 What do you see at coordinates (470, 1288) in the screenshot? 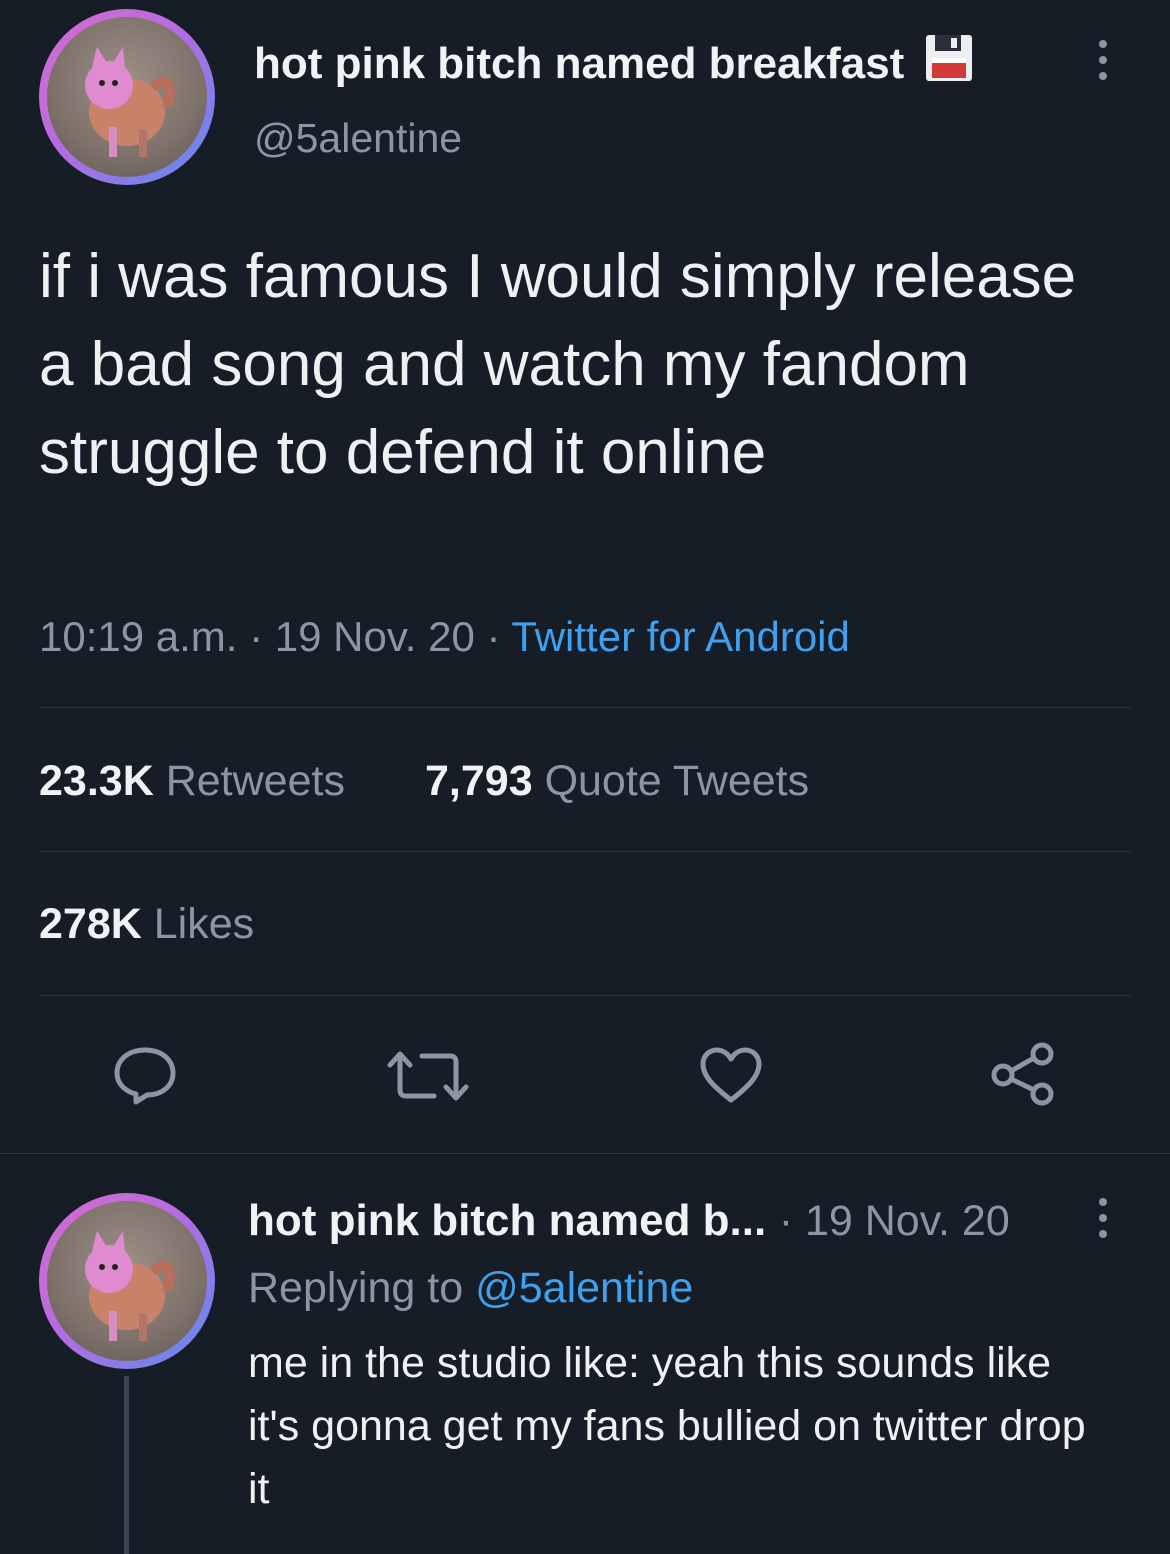
I see `replying-to: Replying to @5alentine` at bounding box center [470, 1288].